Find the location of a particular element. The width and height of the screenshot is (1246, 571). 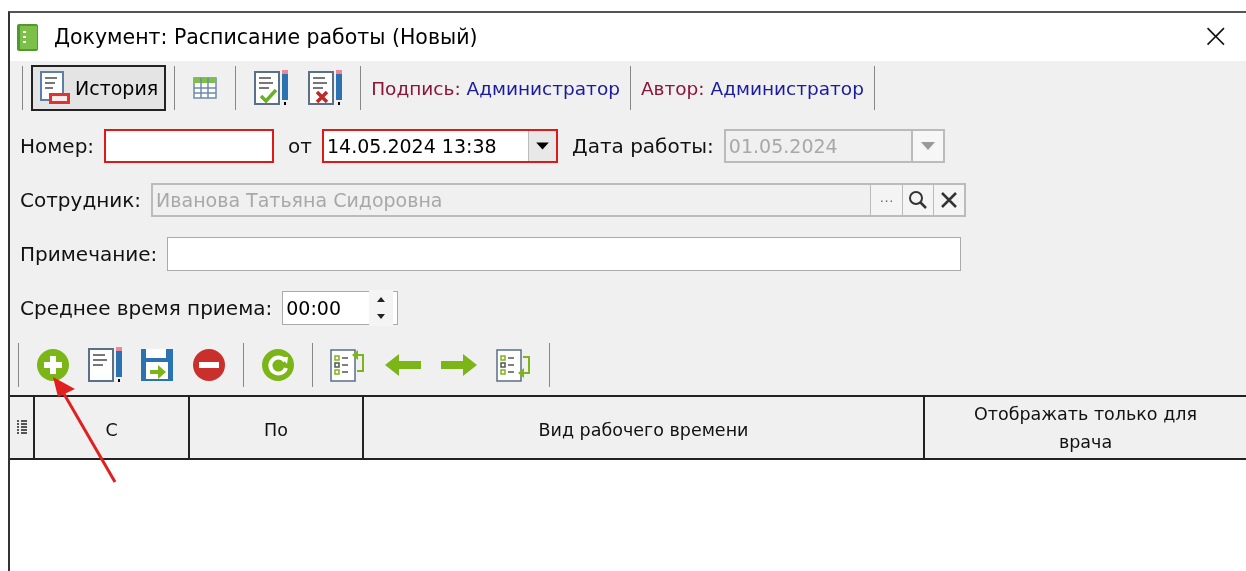

log-icon is located at coordinates (55, 88).